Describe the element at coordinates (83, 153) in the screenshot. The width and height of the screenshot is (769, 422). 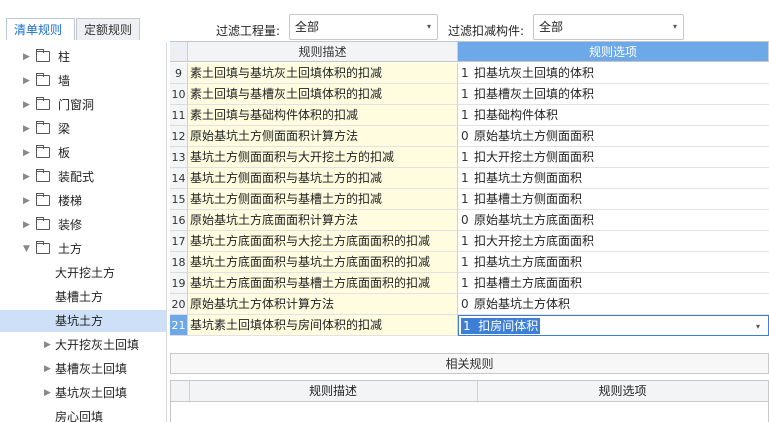
I see `tree-item-slab: ▶ 板` at that location.